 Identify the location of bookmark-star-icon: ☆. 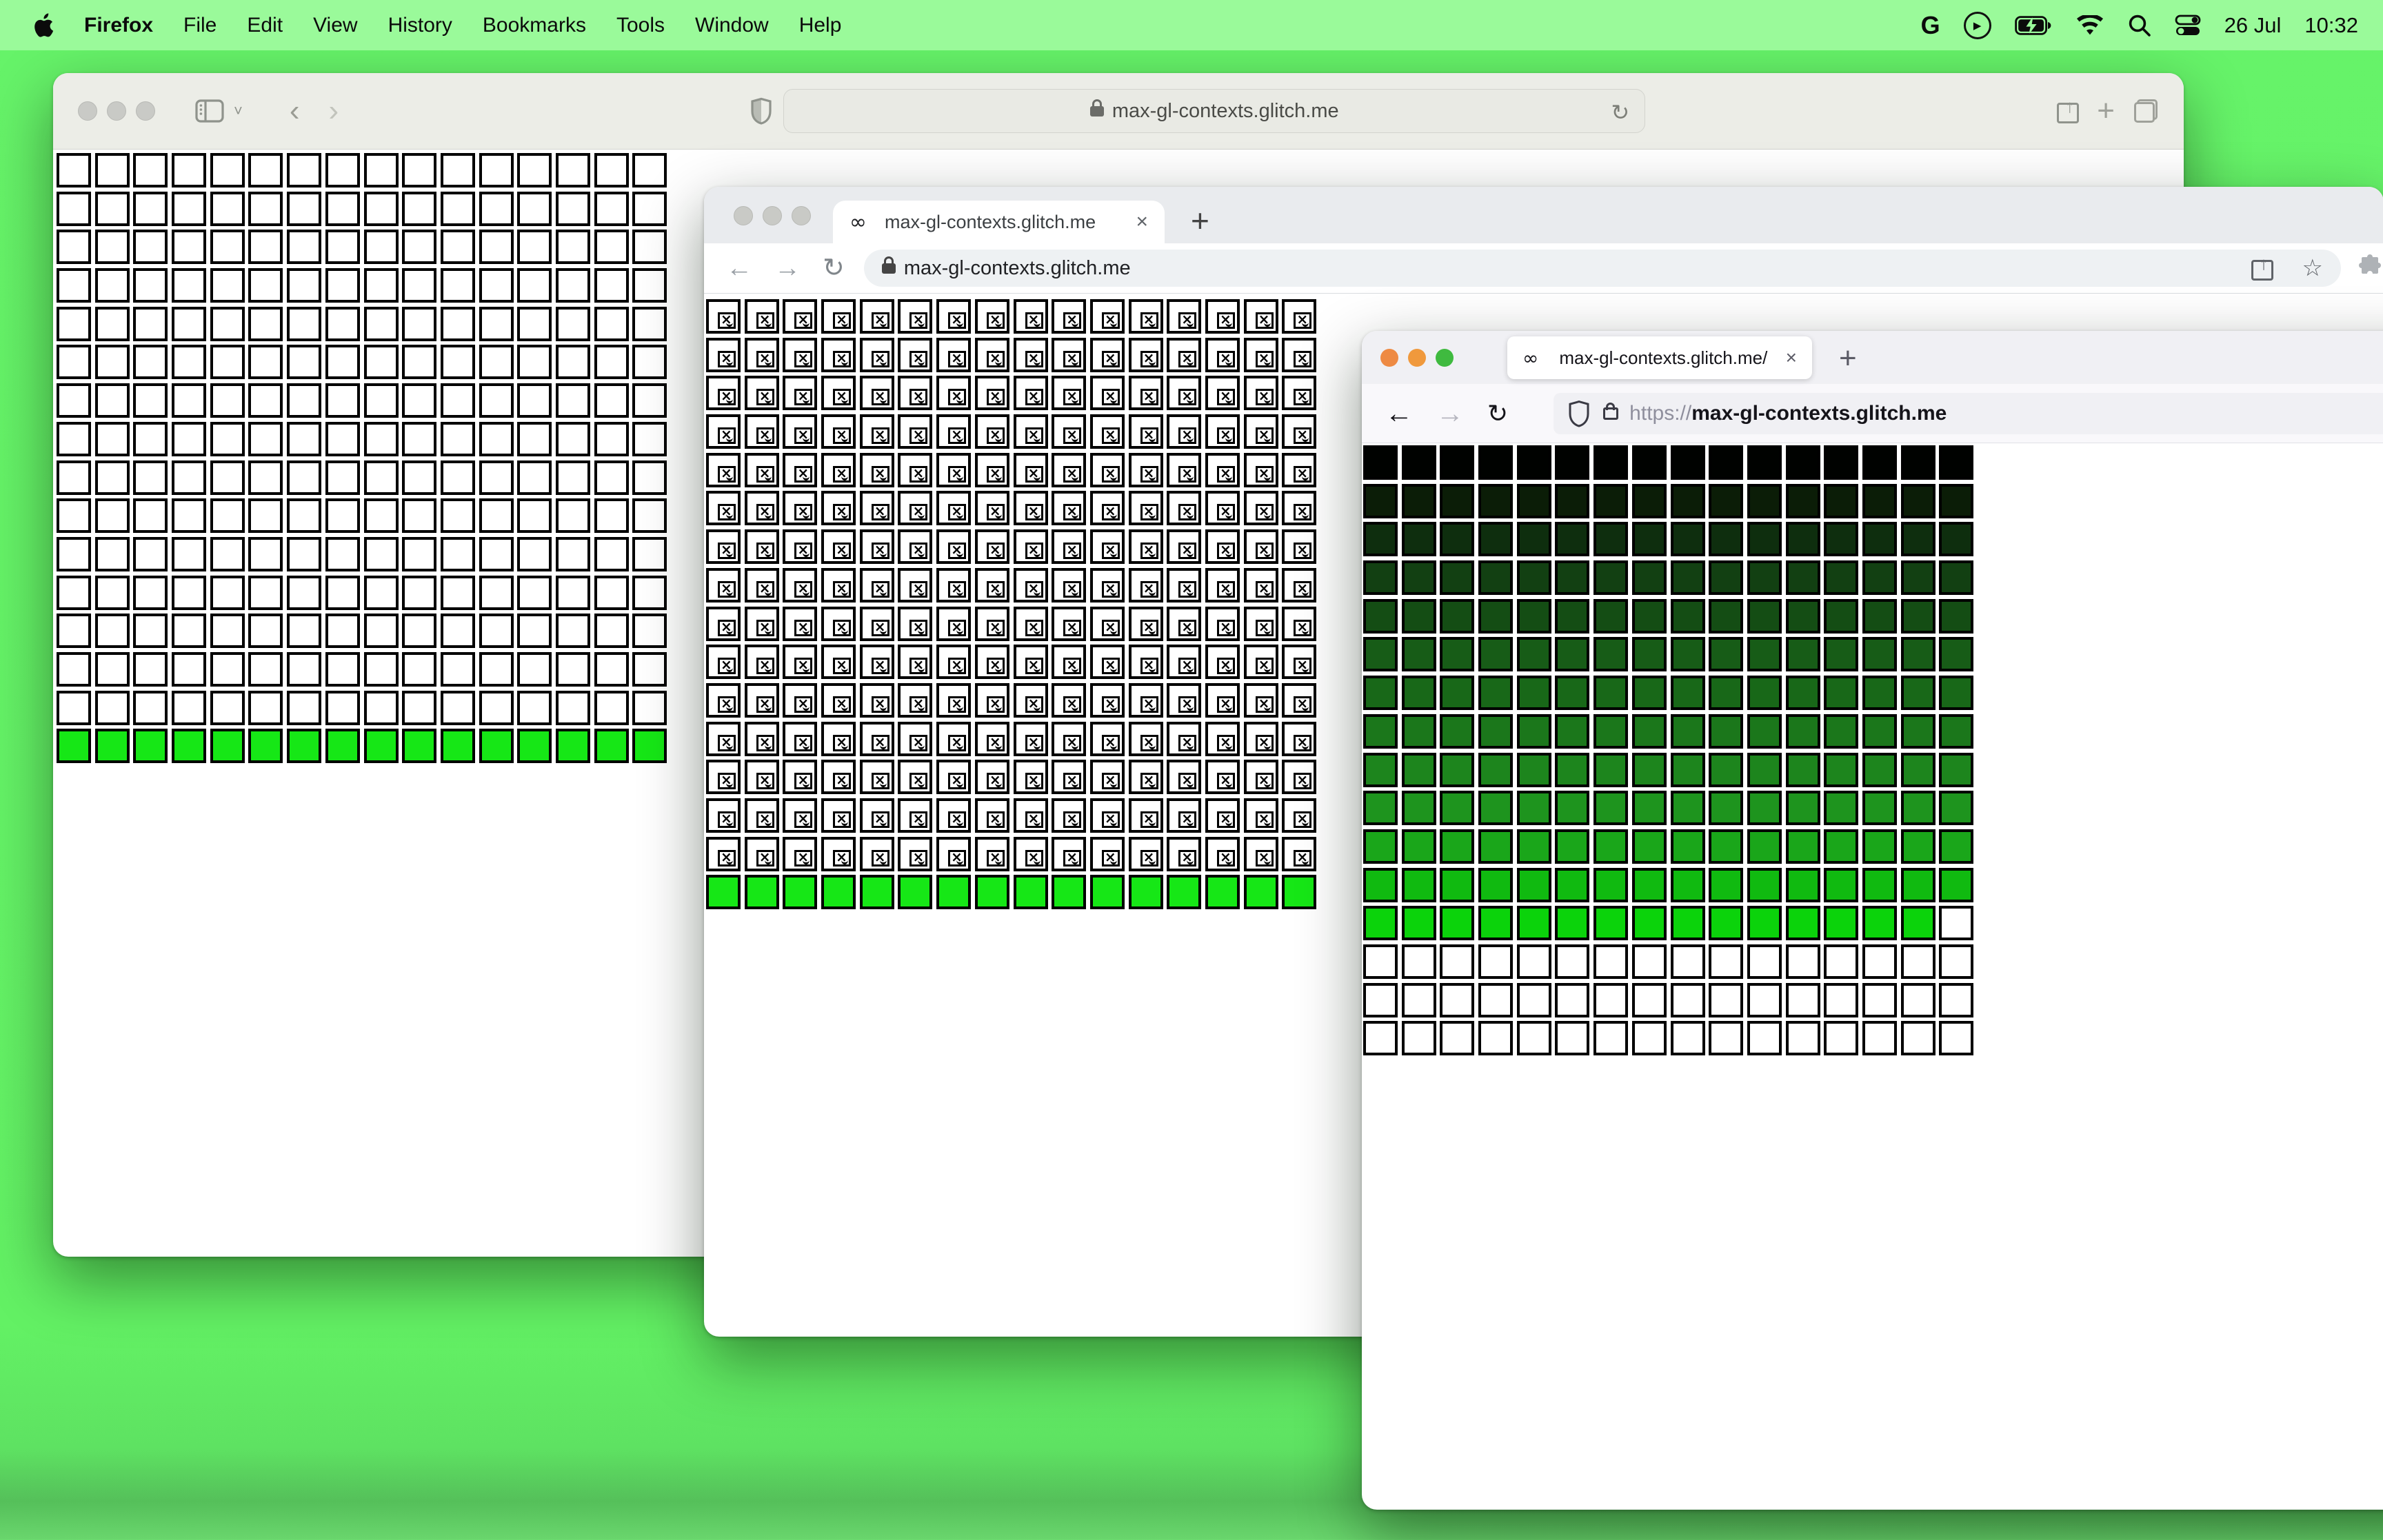
(2312, 268).